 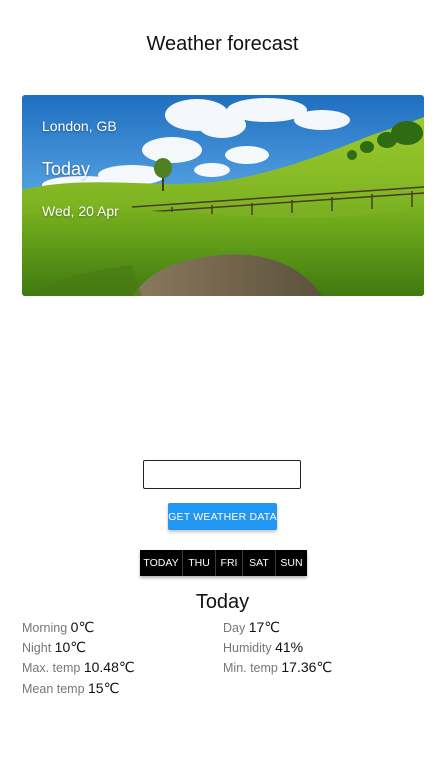 What do you see at coordinates (222, 474) in the screenshot?
I see `city-search-input` at bounding box center [222, 474].